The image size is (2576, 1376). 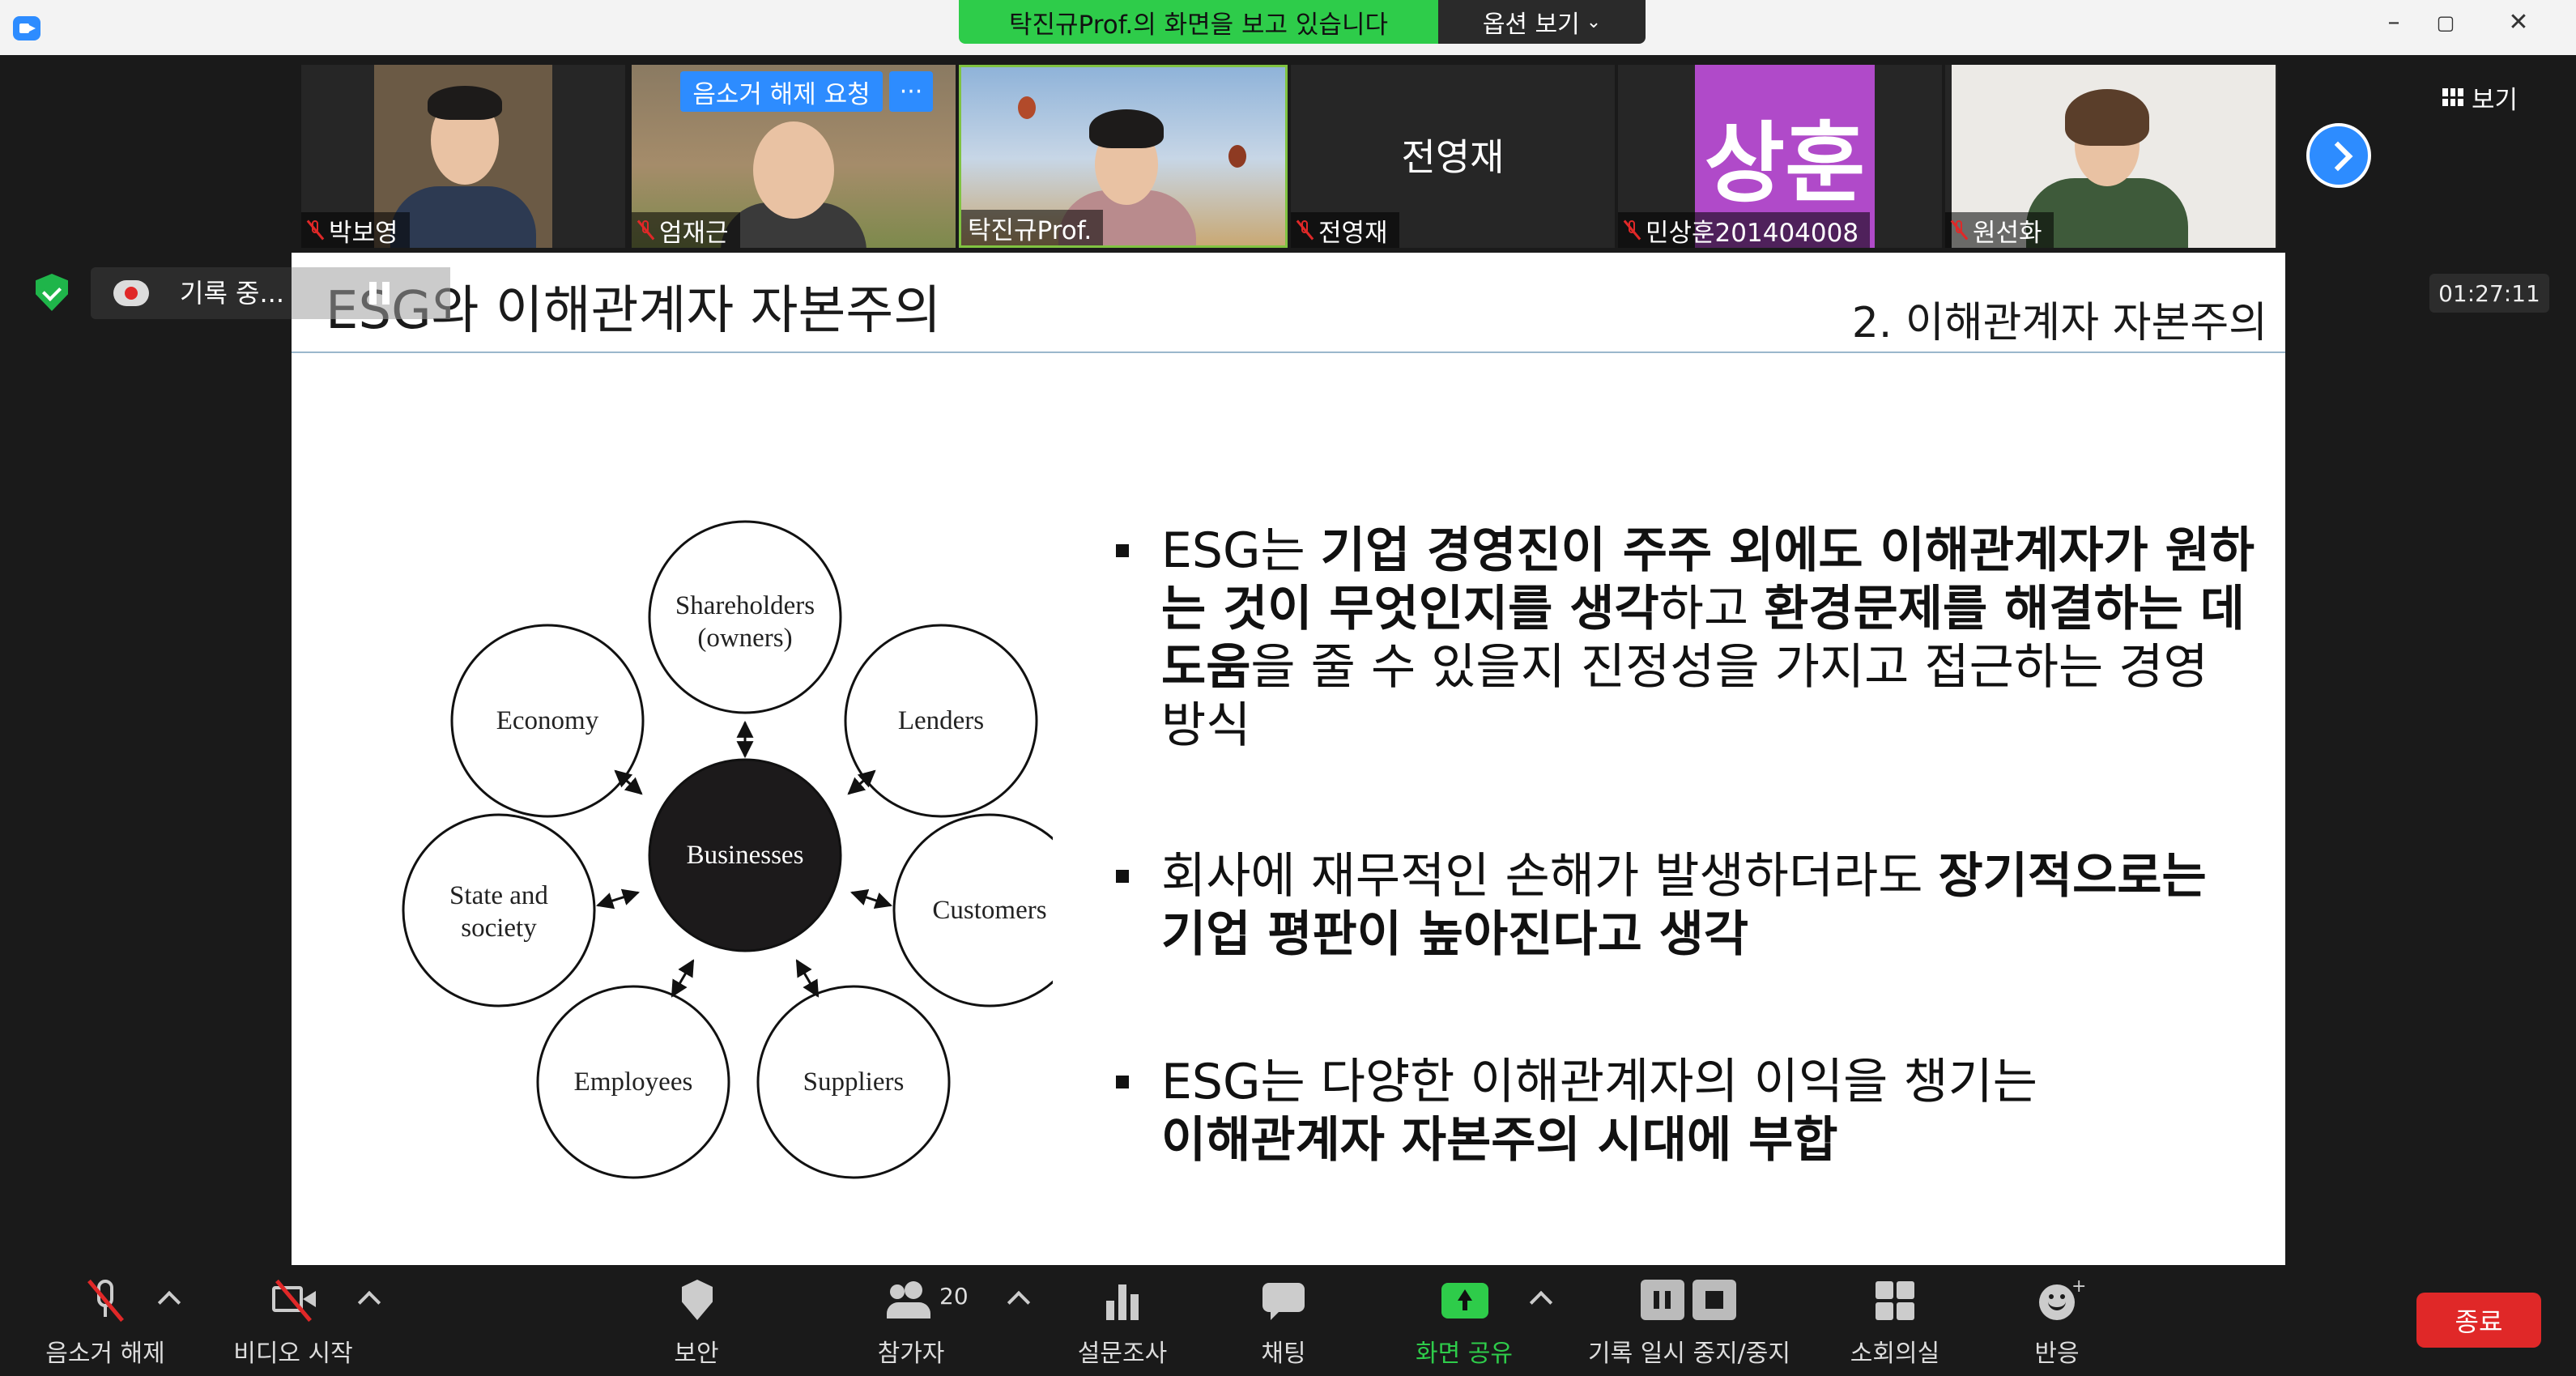 I want to click on end-meeting-label: 종료, so click(x=2479, y=1321).